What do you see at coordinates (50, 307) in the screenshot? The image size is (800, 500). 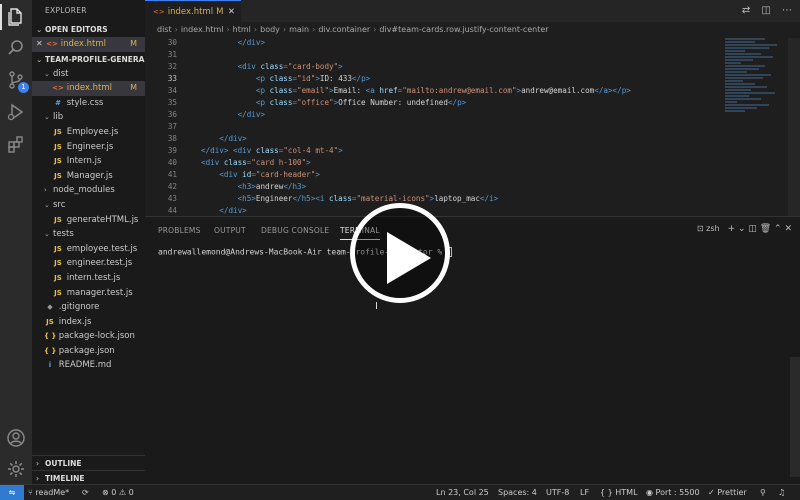 I see `git-file-icon: ◆` at bounding box center [50, 307].